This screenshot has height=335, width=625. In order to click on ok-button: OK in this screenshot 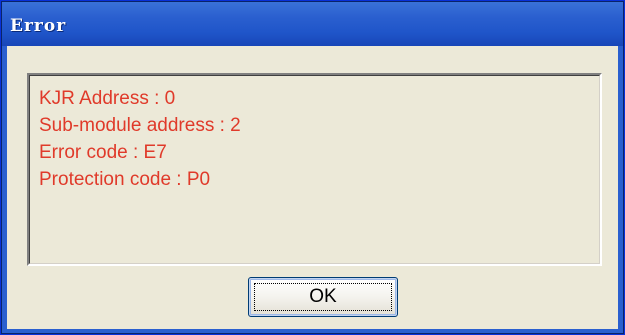, I will do `click(323, 297)`.